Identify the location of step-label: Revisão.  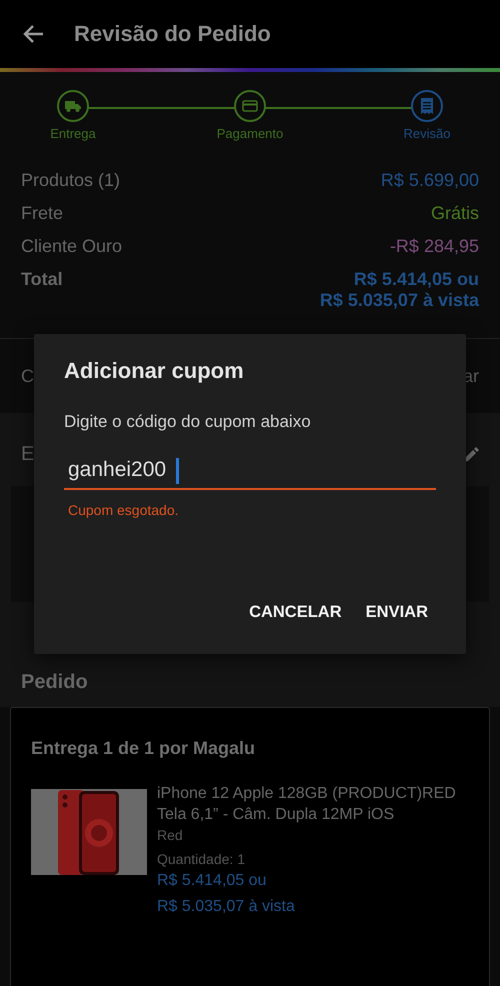
(427, 133).